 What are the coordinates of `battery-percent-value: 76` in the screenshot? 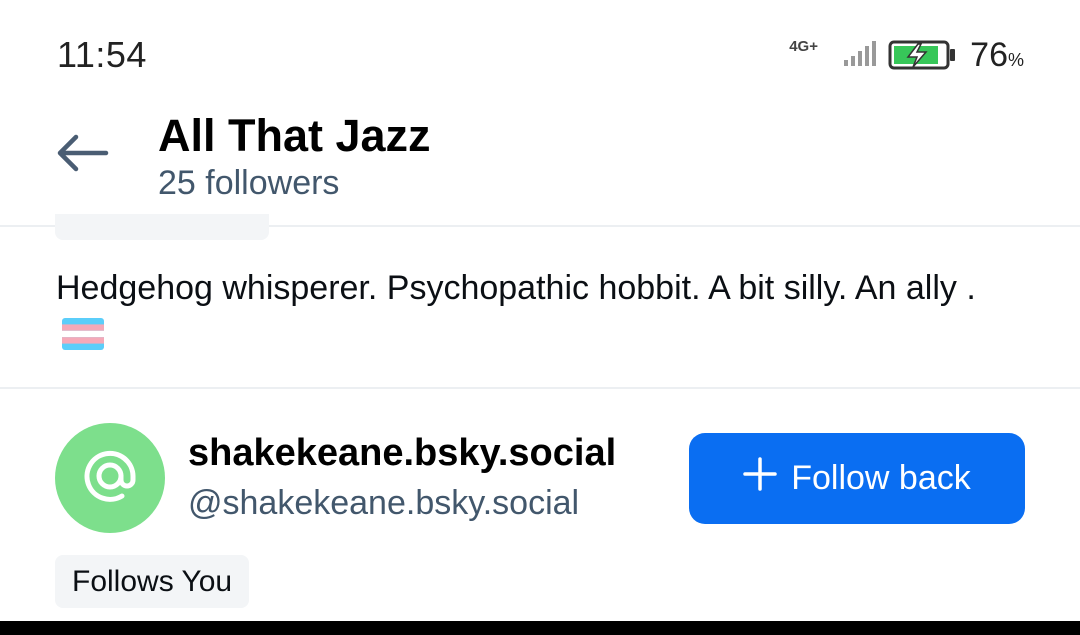 It's located at (989, 55).